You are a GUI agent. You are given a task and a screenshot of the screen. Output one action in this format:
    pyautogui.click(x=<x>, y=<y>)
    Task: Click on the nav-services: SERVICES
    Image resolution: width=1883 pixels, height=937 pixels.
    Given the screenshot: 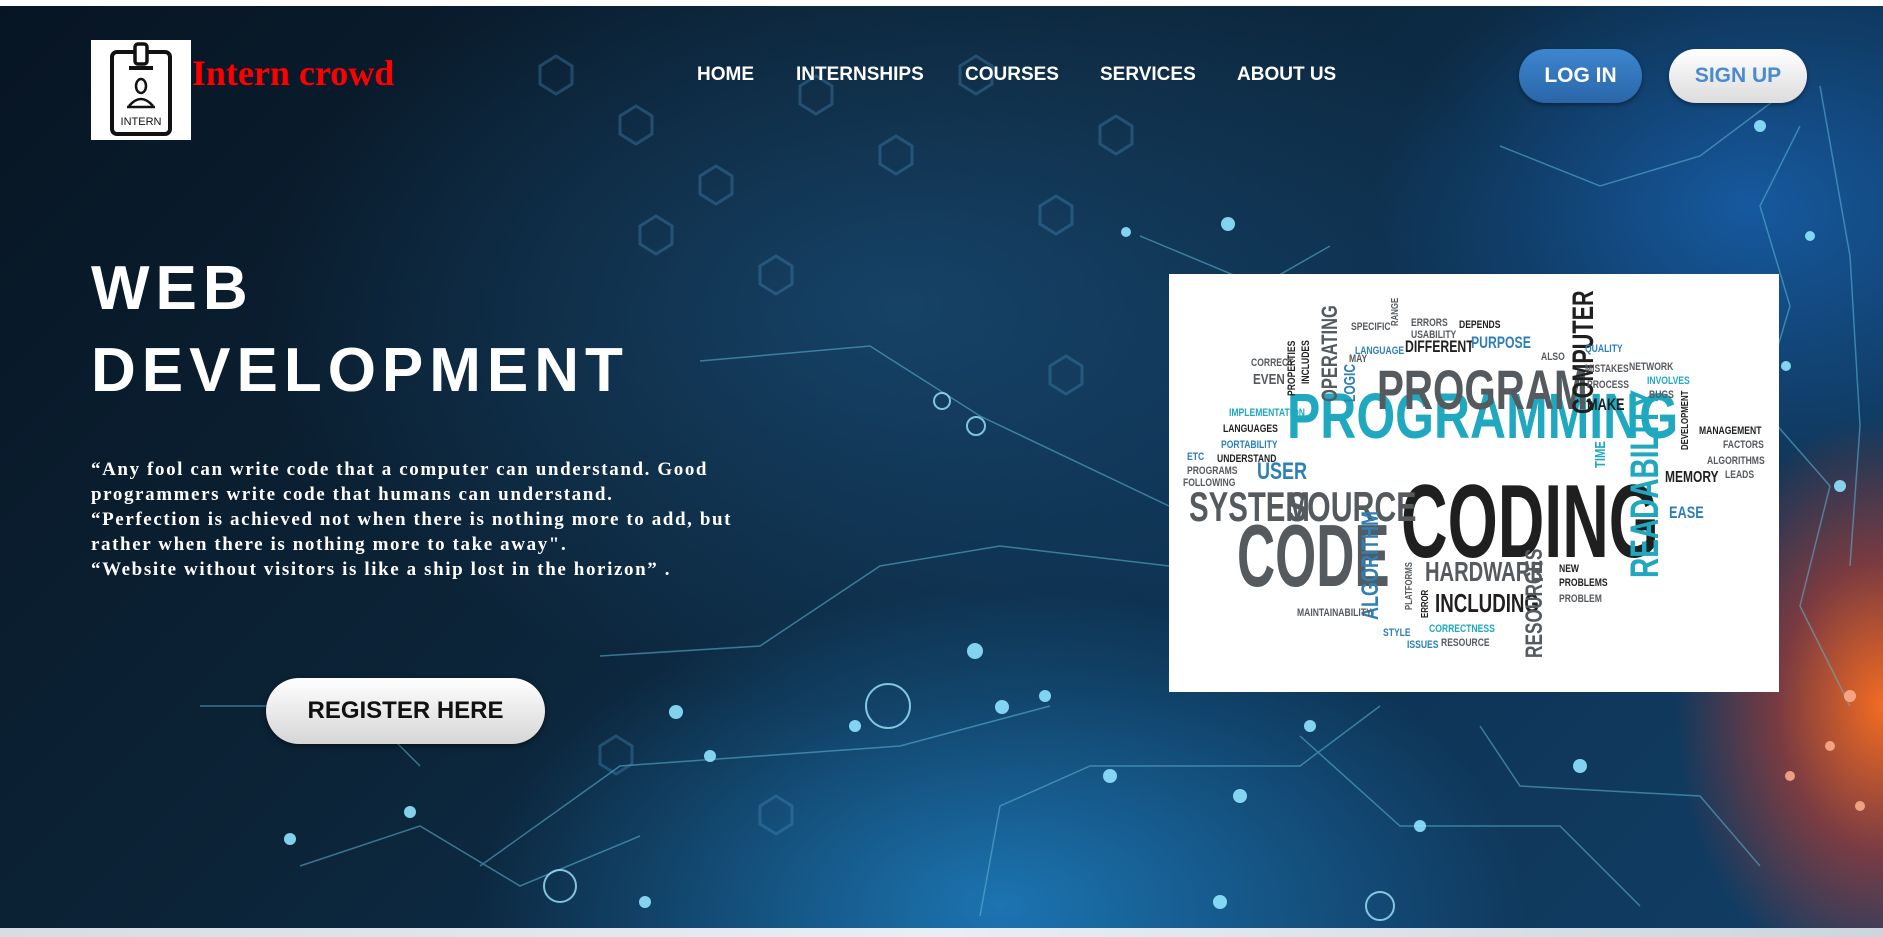 What is the action you would take?
    pyautogui.click(x=1148, y=75)
    